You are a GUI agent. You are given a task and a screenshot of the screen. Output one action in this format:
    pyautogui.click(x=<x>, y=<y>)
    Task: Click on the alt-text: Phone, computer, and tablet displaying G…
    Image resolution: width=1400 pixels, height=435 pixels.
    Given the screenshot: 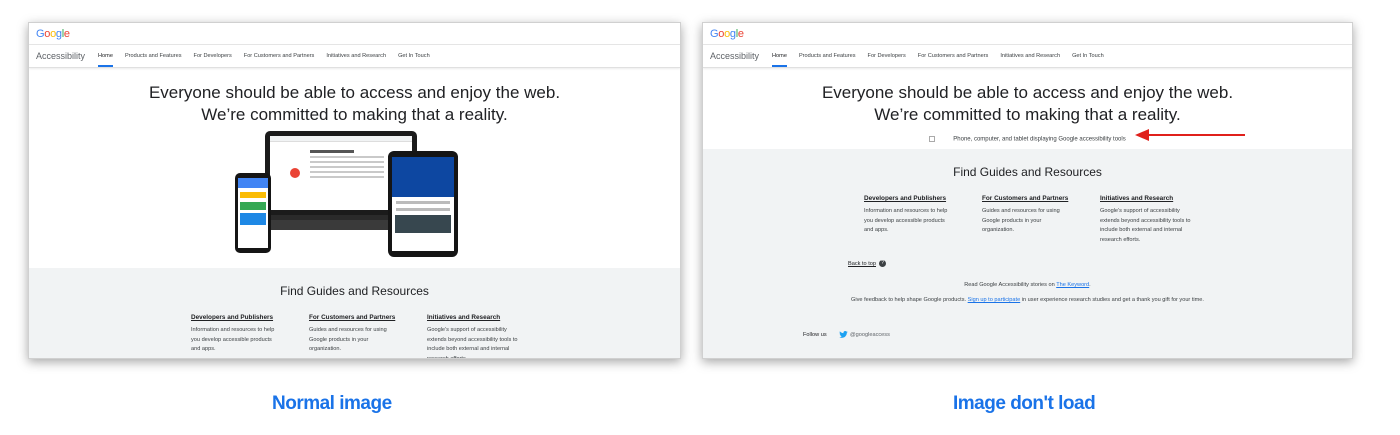 What is the action you would take?
    pyautogui.click(x=1039, y=139)
    